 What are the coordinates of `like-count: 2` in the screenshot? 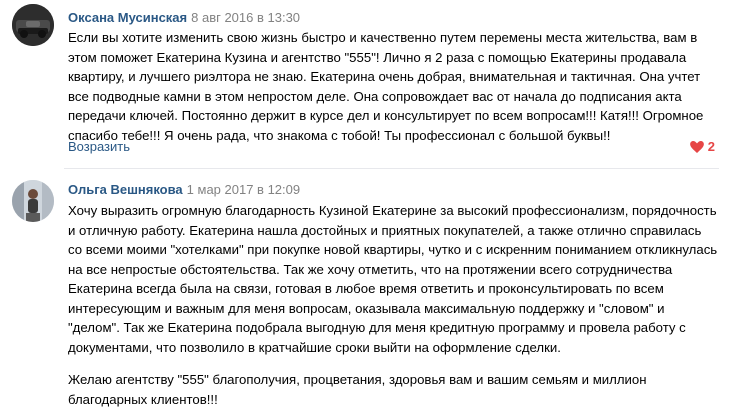 It's located at (711, 146).